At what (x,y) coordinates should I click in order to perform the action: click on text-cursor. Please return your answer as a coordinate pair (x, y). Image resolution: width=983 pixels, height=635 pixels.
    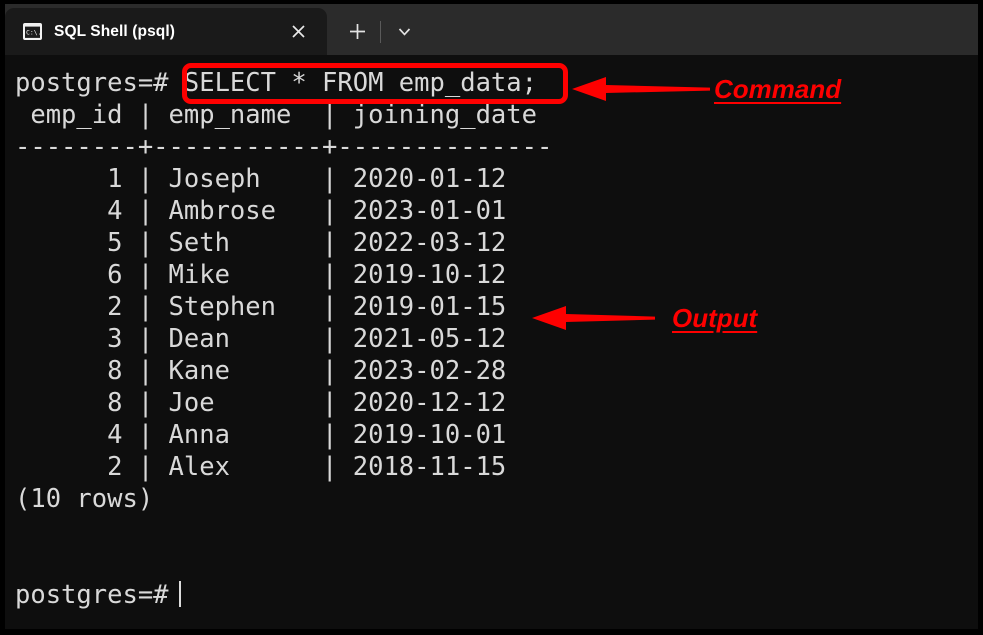
    Looking at the image, I should click on (179, 594).